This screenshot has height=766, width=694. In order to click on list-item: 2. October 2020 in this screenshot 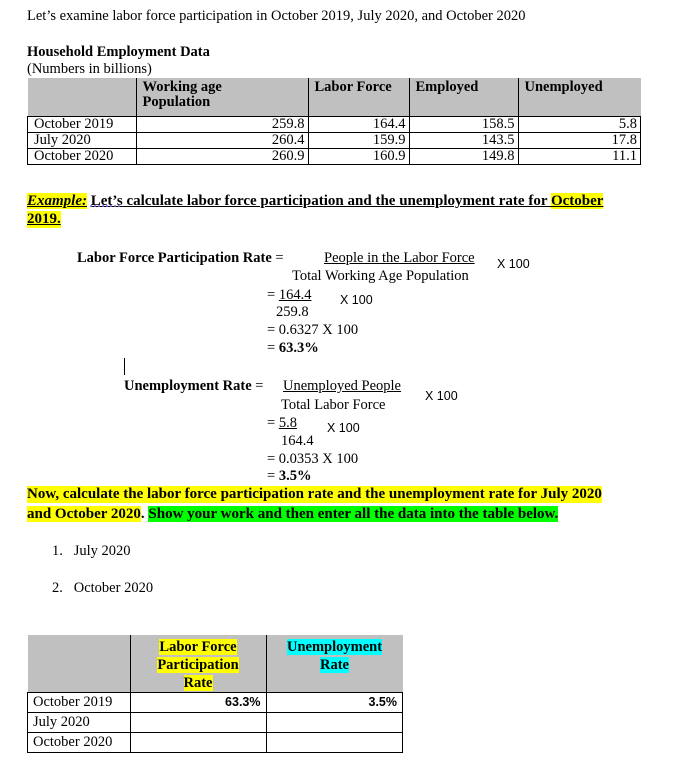, I will do `click(102, 588)`.